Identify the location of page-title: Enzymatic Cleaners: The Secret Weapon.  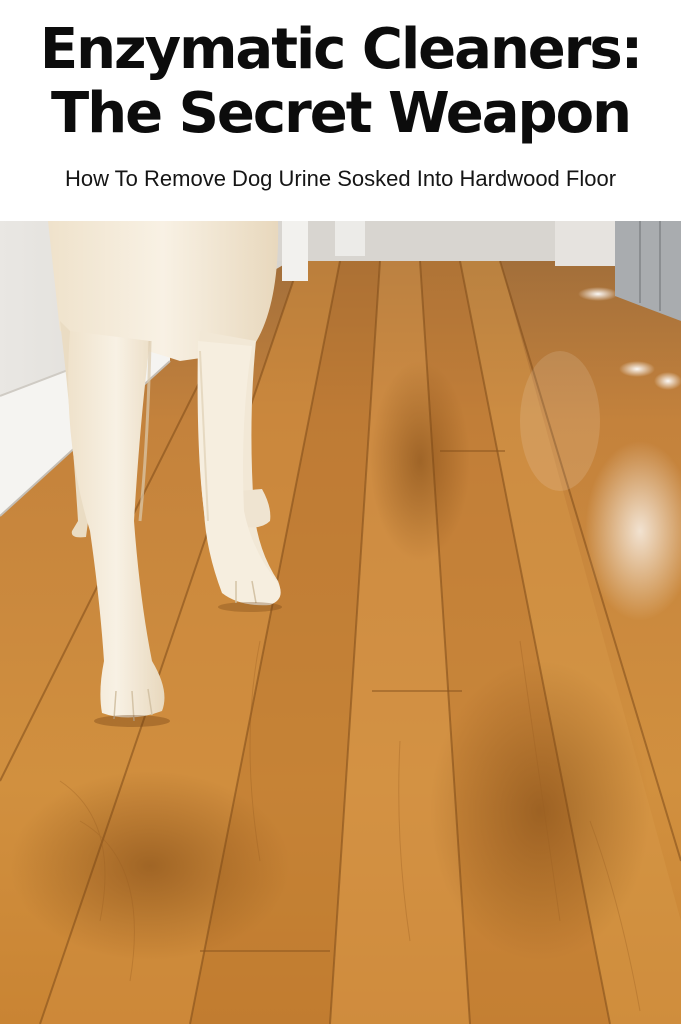
(340, 82).